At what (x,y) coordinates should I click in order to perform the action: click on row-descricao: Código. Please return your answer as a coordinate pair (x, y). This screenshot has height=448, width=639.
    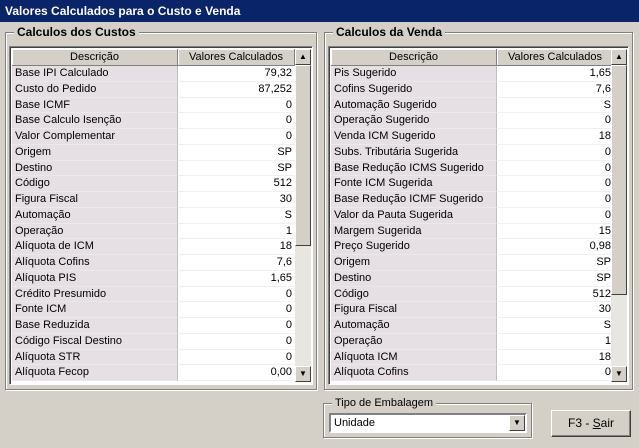
    Looking at the image, I should click on (414, 294).